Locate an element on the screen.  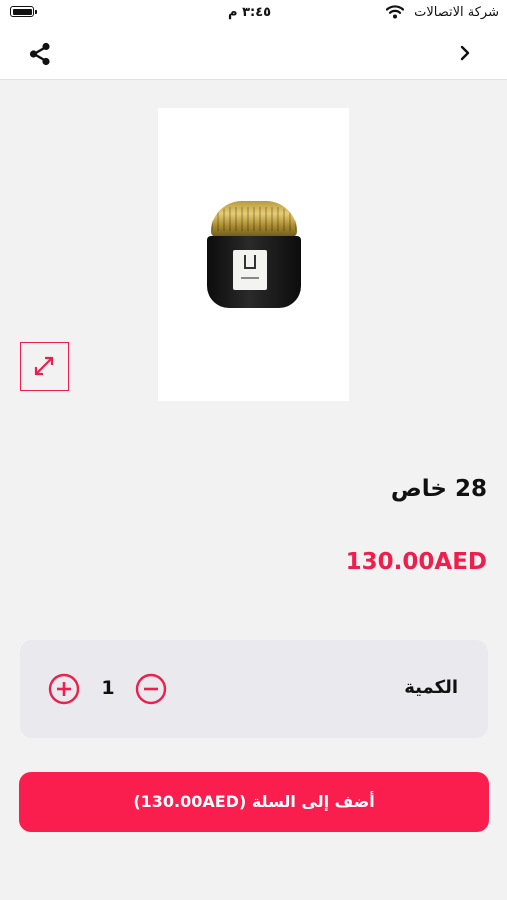
share-icon is located at coordinates (40, 54).